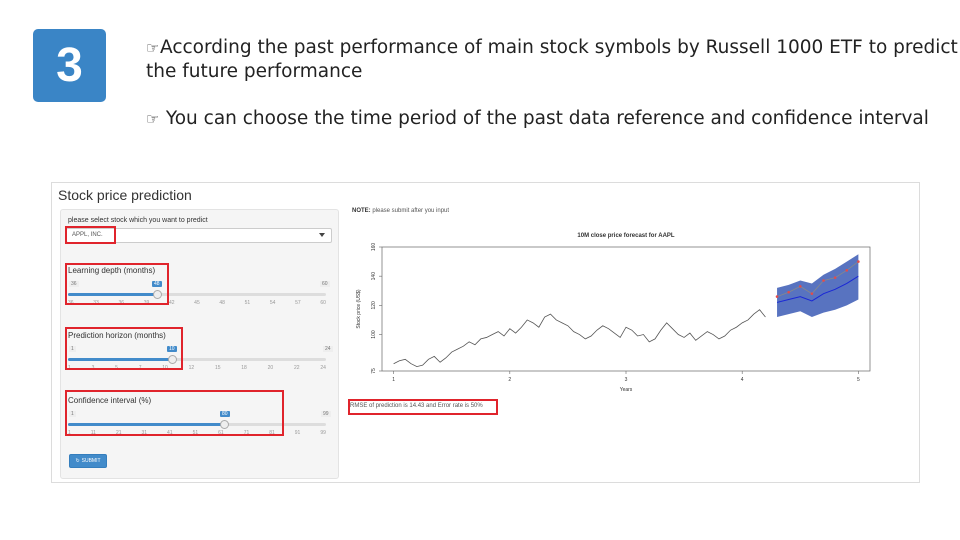  Describe the element at coordinates (509, 380) in the screenshot. I see `x-tick-label: 2` at that location.